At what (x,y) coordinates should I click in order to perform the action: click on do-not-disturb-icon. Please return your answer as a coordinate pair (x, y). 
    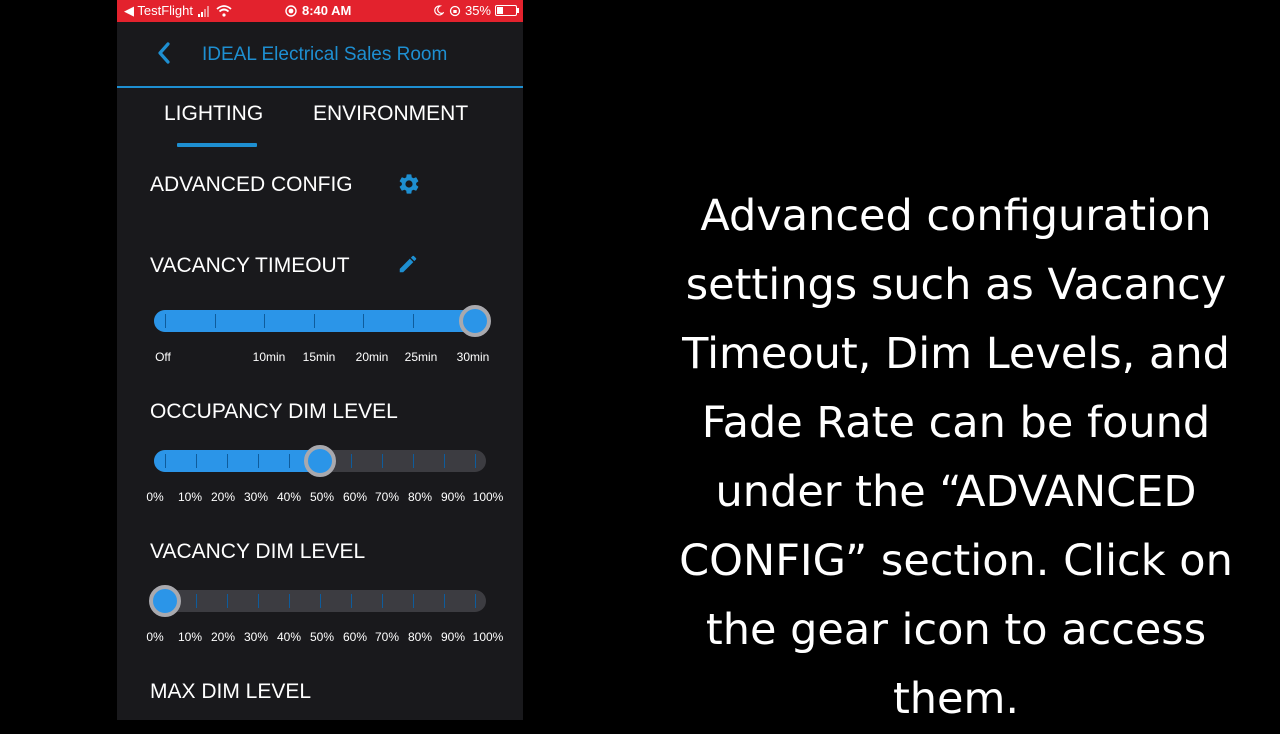
    Looking at the image, I should click on (439, 10).